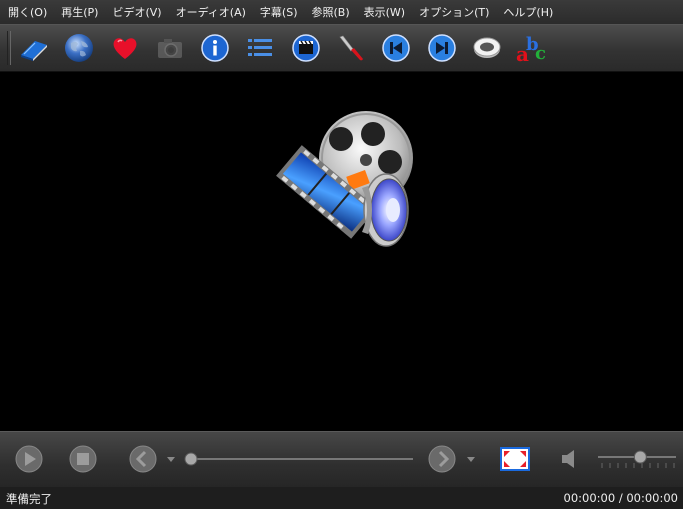 The image size is (683, 509). Describe the element at coordinates (83, 459) in the screenshot. I see `stop-button` at that location.